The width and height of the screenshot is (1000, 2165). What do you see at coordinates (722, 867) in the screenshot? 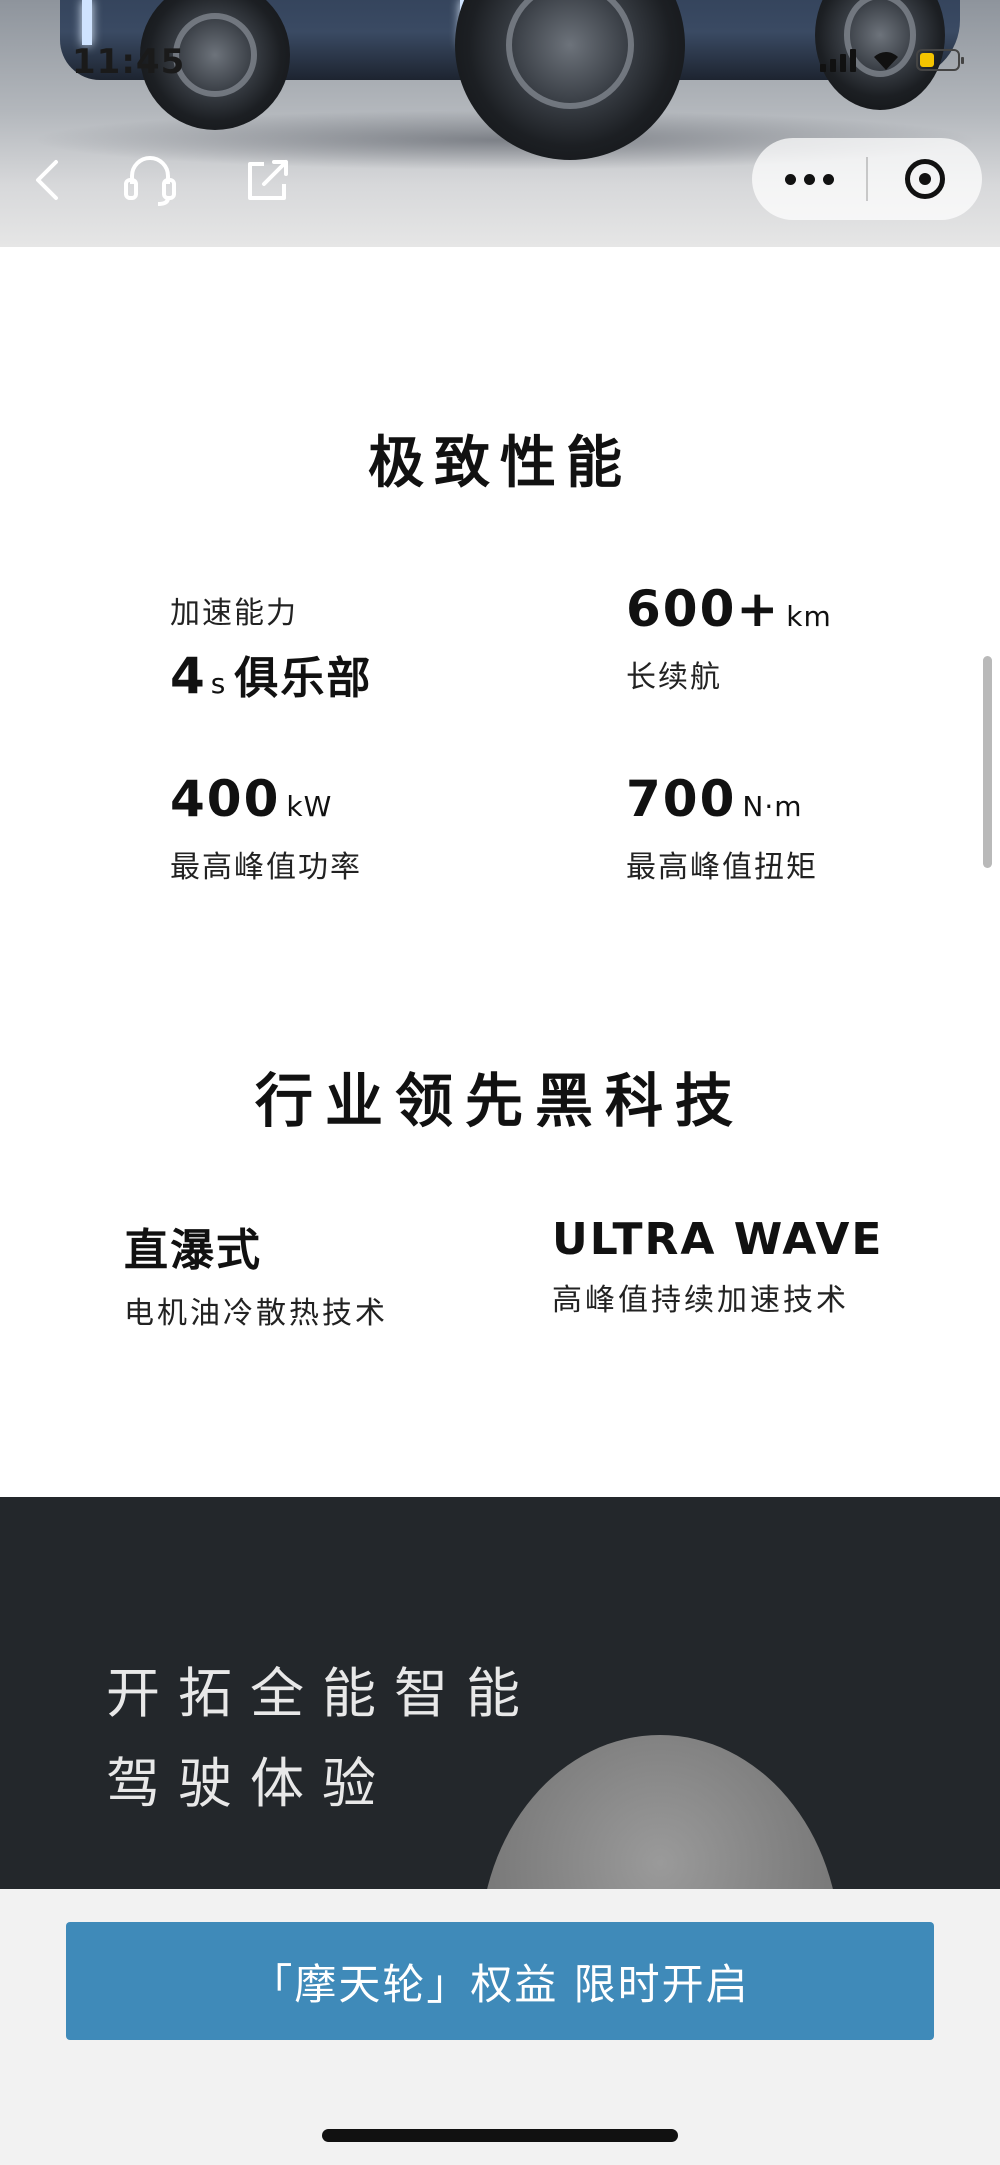
I see `stat-label: 最高峰值扭矩` at bounding box center [722, 867].